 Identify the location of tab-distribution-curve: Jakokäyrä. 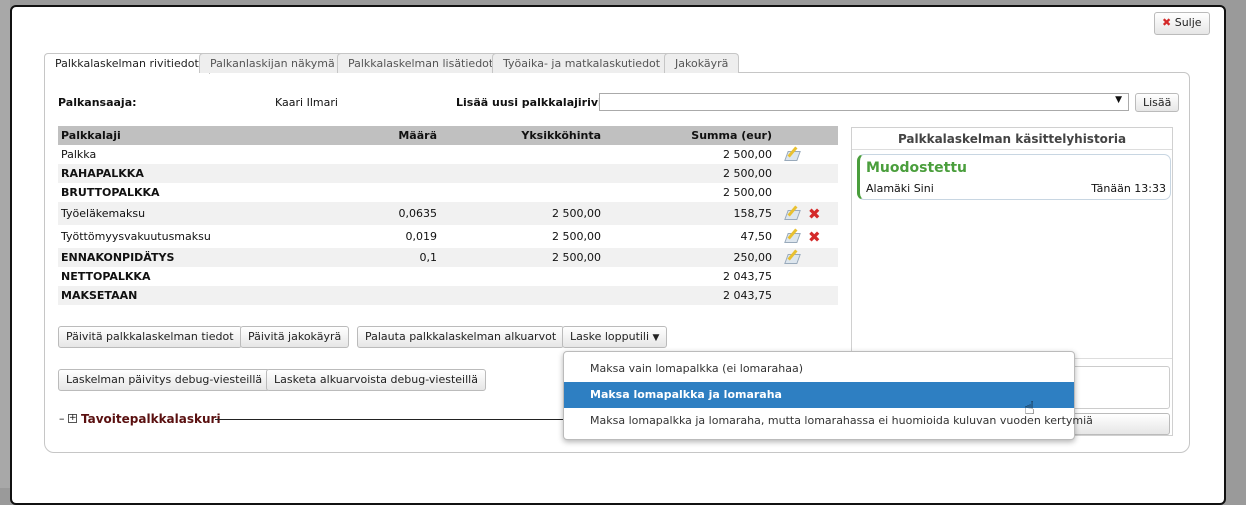
(702, 63).